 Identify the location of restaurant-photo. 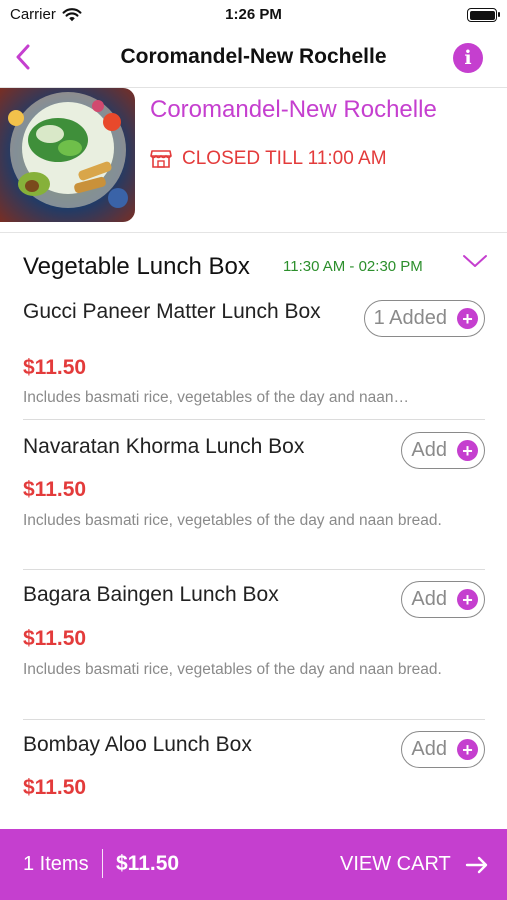
(67, 155).